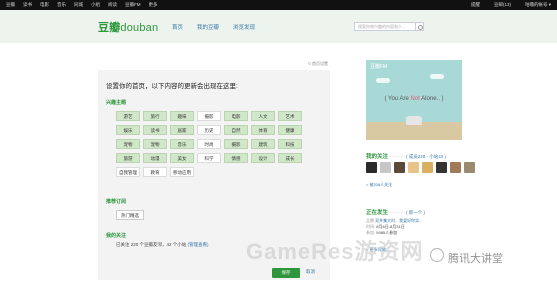 The height and width of the screenshot is (286, 557). Describe the element at coordinates (198, 244) in the screenshot. I see `manage-follow-link: (管理查看)` at that location.